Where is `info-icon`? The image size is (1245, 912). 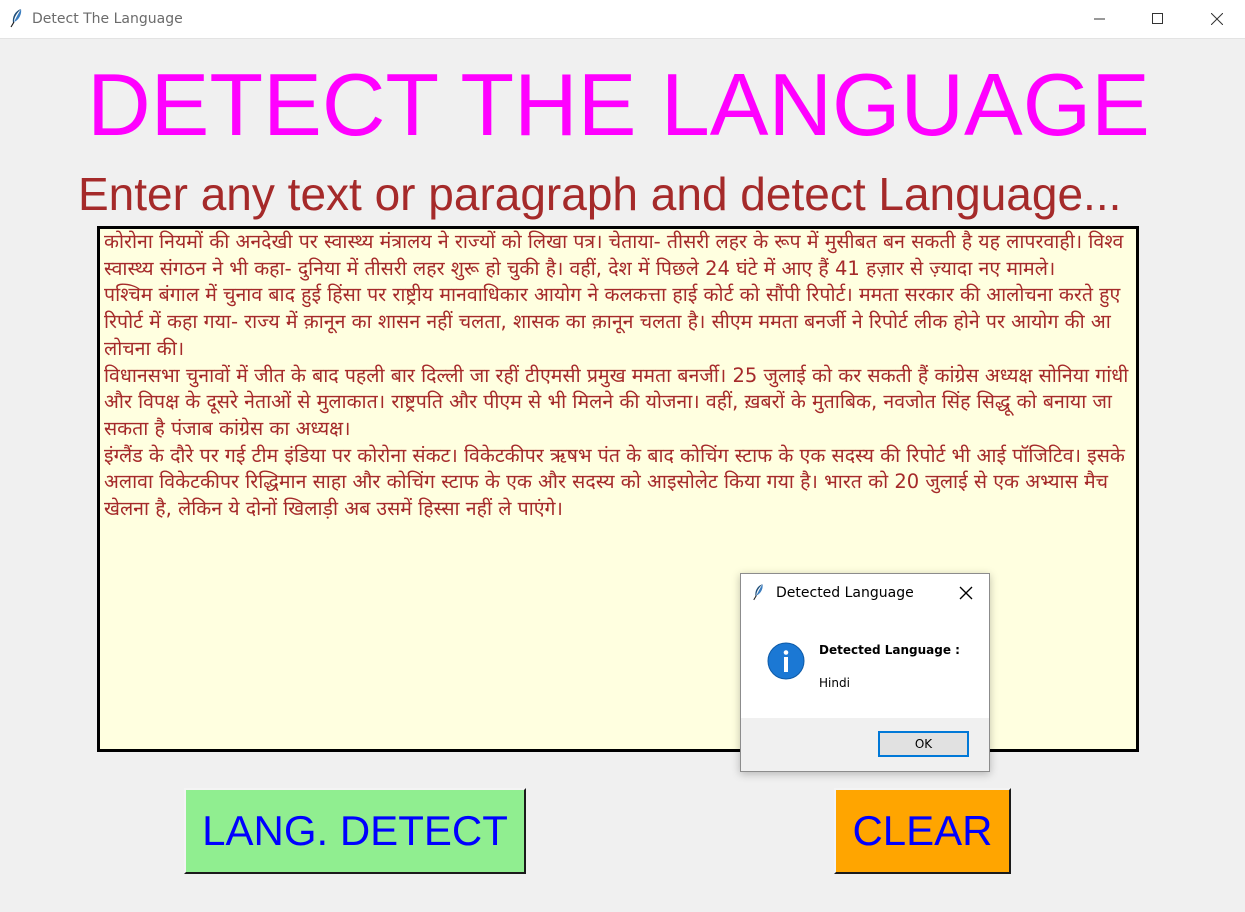
info-icon is located at coordinates (786, 663).